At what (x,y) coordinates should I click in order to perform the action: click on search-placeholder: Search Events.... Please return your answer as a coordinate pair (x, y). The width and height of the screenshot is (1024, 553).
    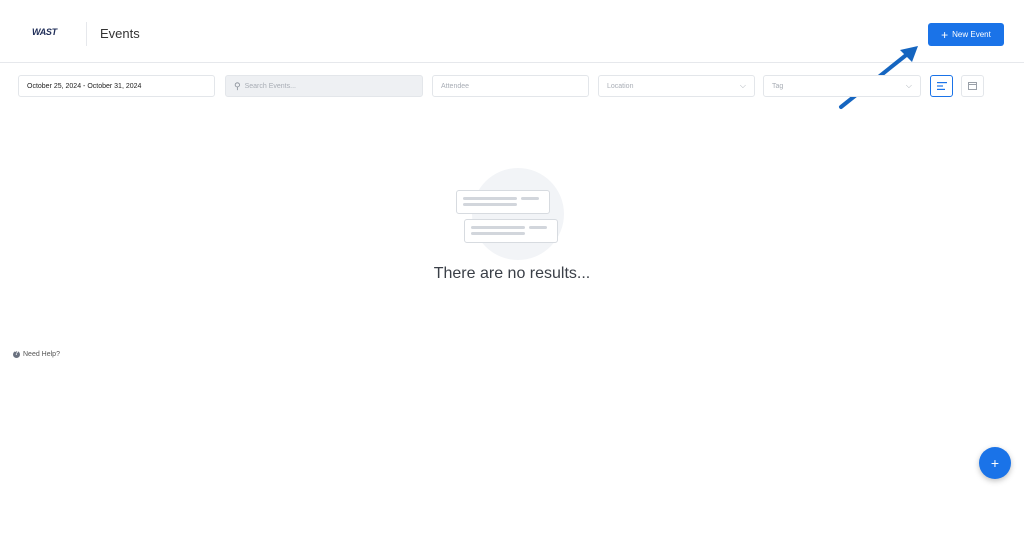
    Looking at the image, I should click on (270, 86).